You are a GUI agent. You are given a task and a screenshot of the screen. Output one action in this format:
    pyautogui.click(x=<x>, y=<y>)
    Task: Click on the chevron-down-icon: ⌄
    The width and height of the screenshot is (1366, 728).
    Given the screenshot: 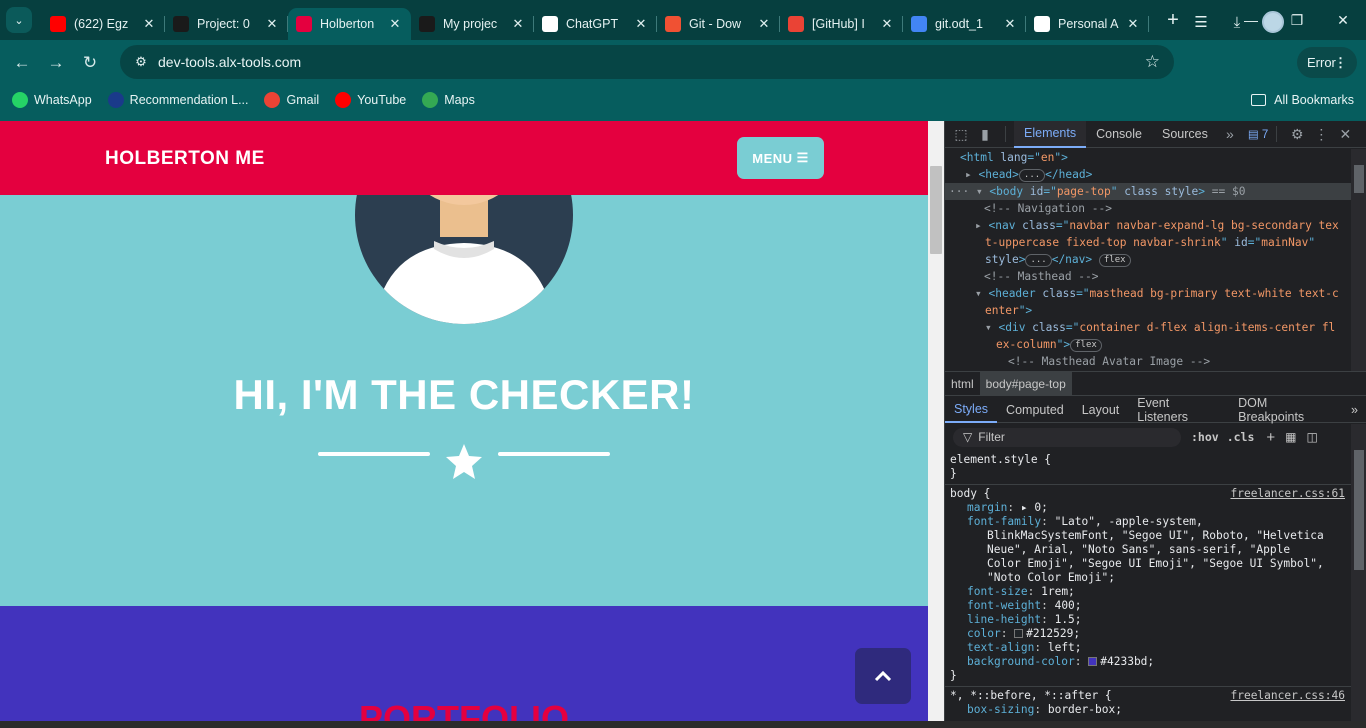 What is the action you would take?
    pyautogui.click(x=19, y=20)
    